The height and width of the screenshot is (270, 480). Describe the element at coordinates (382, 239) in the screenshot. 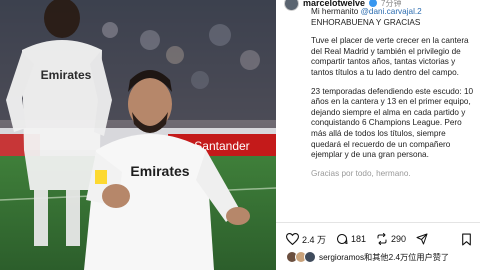

I see `repost-icon` at that location.